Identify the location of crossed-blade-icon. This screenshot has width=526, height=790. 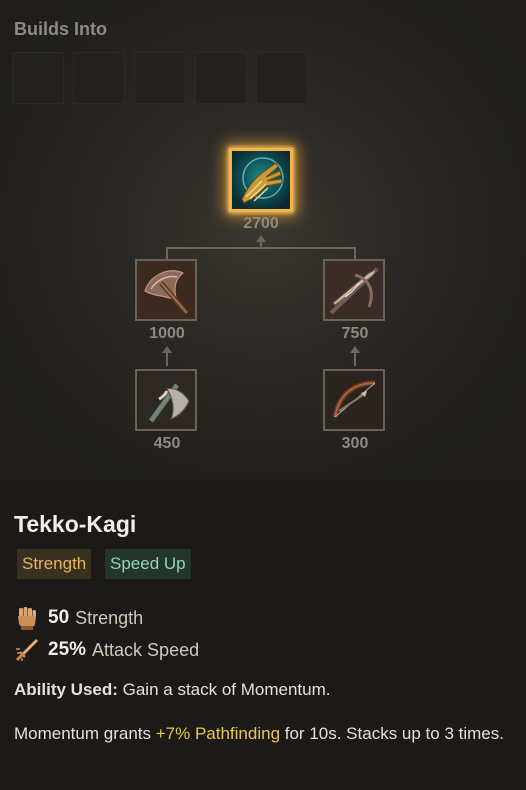
(354, 290).